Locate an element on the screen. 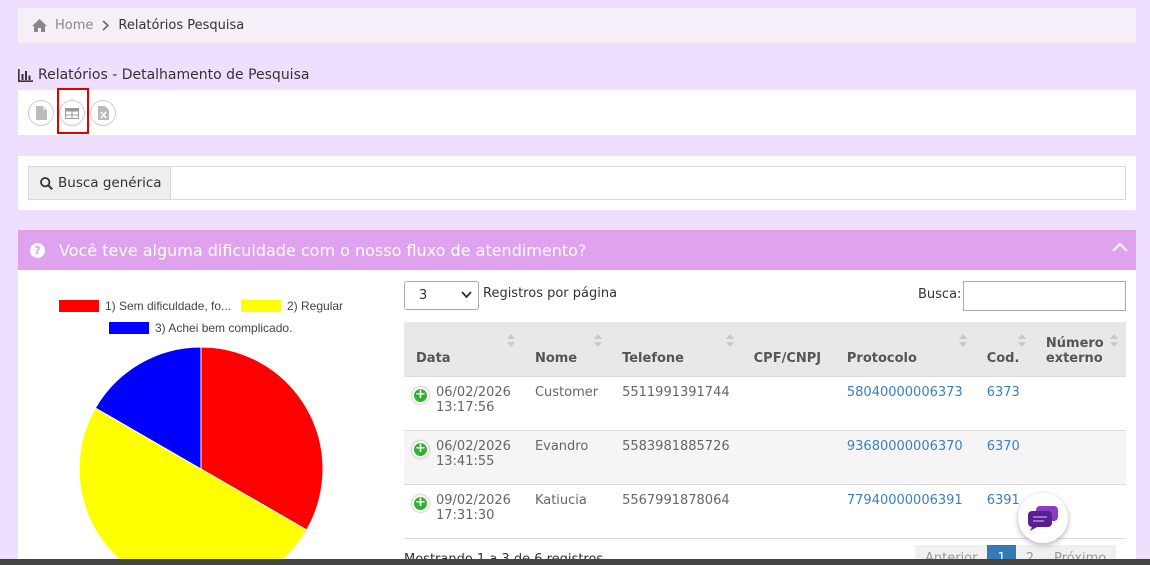  cell-protocolo: 58040000006373 is located at coordinates (904, 403).